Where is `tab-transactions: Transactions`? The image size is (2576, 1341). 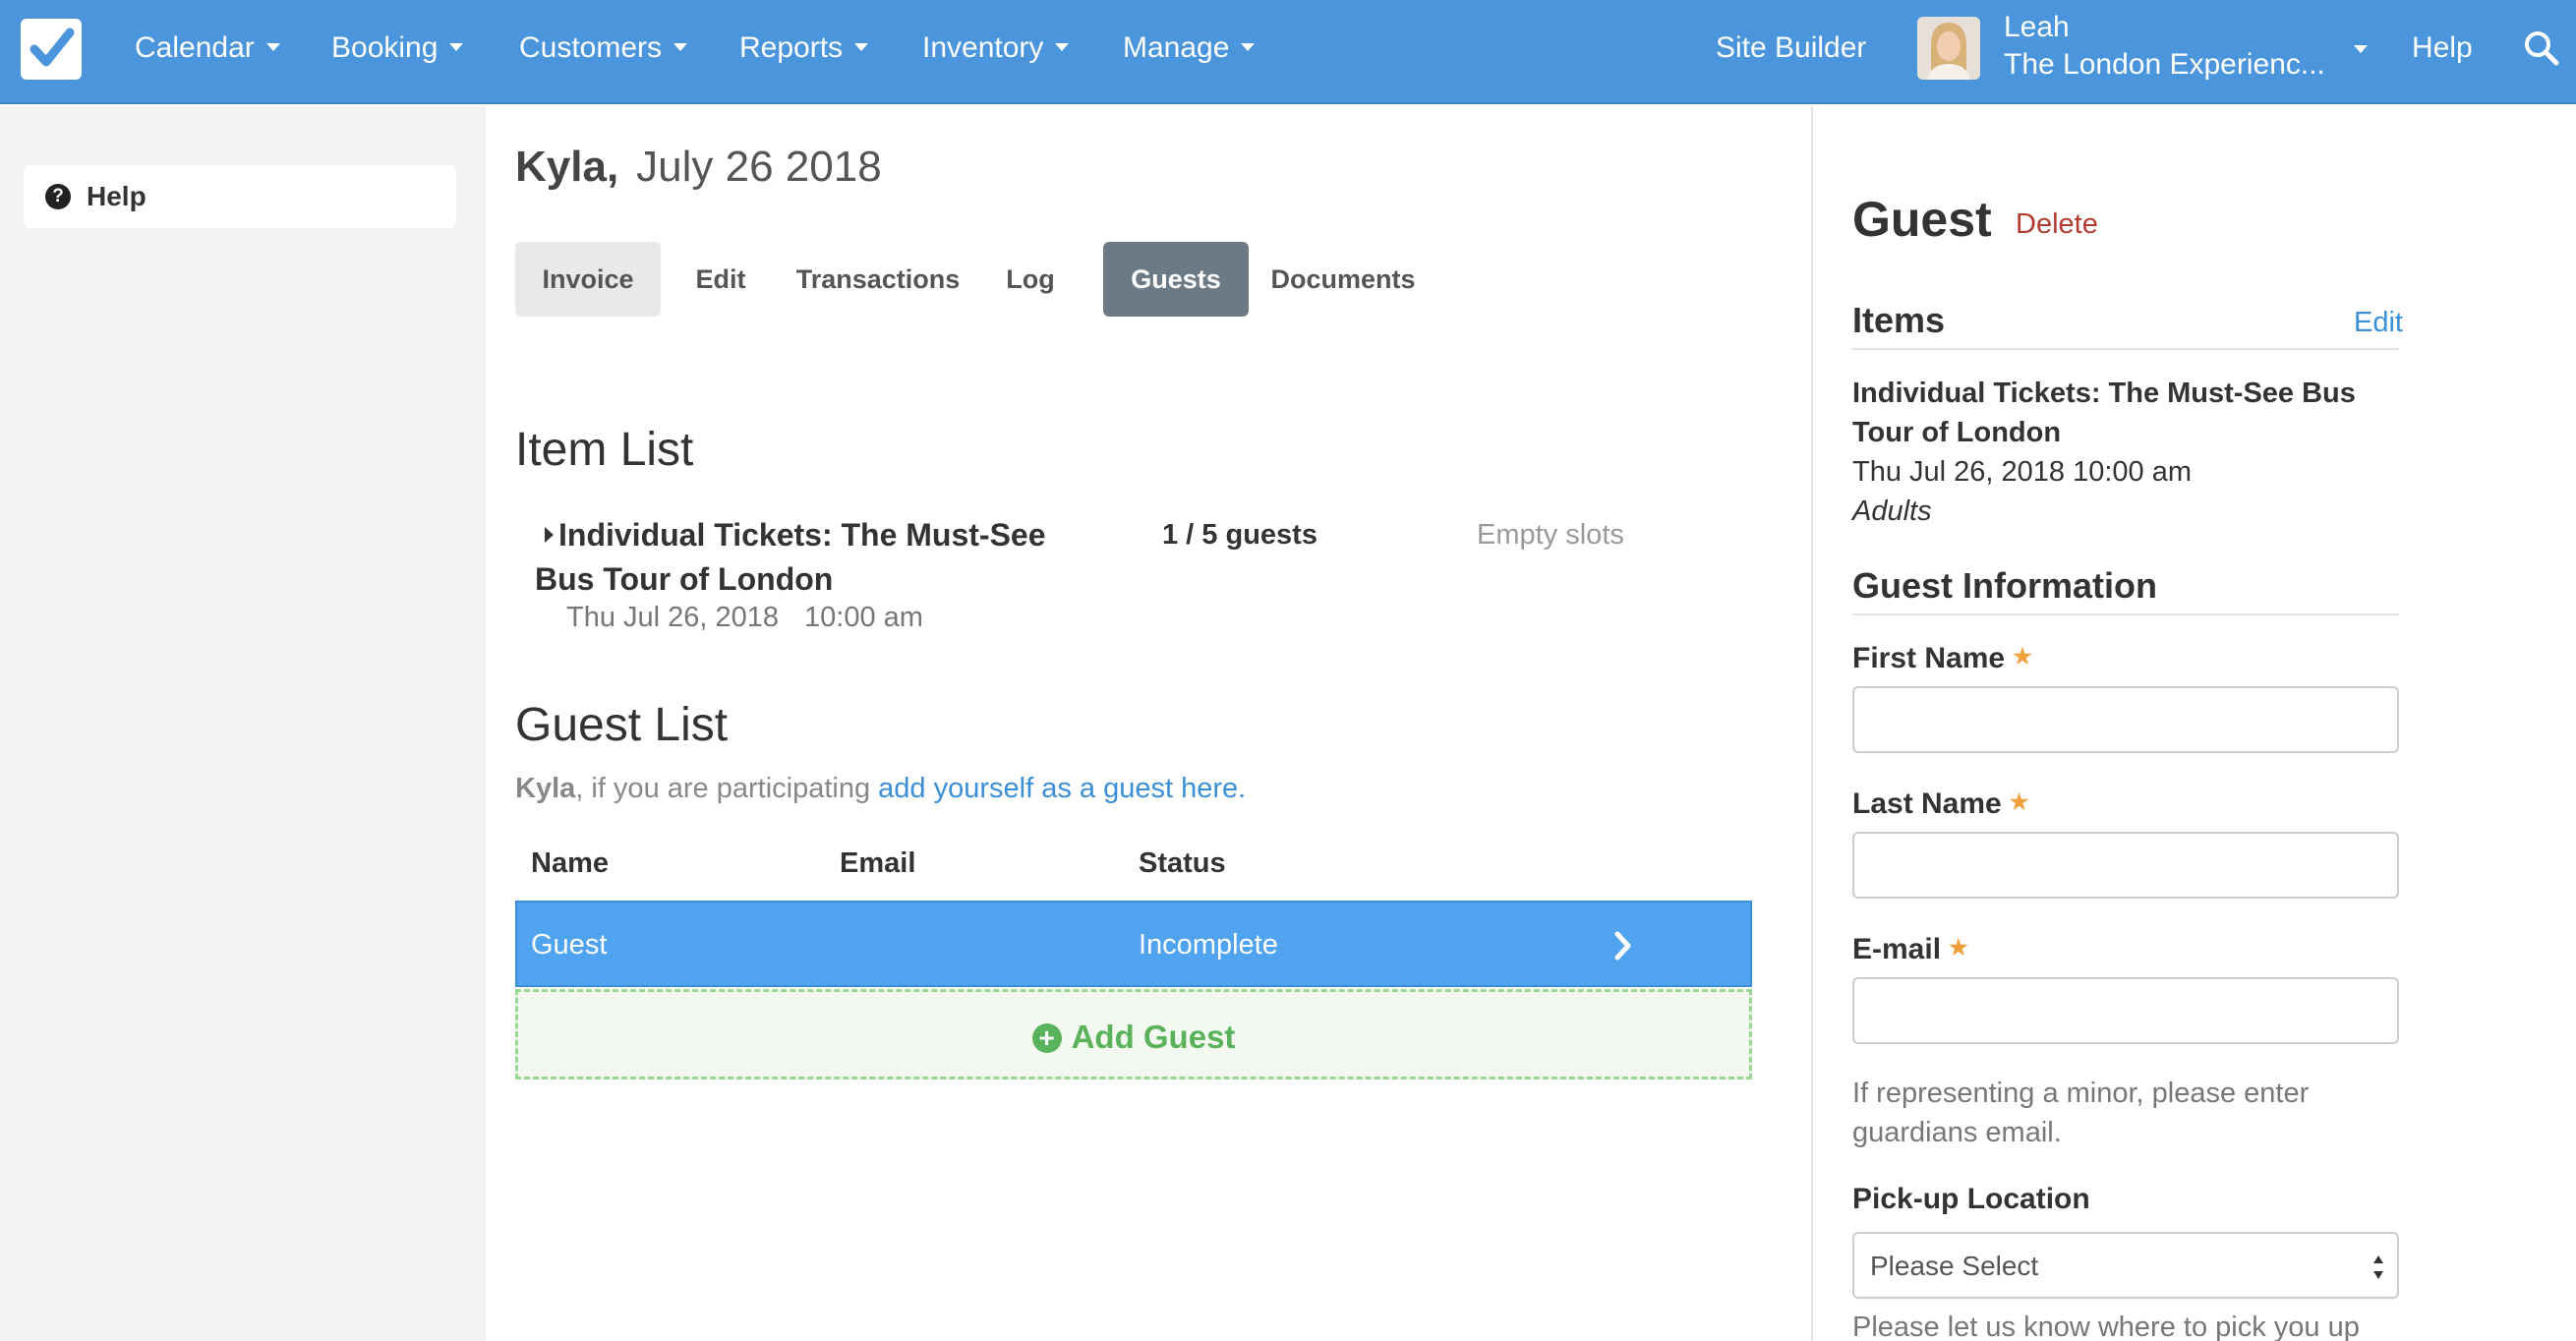 tab-transactions: Transactions is located at coordinates (878, 279).